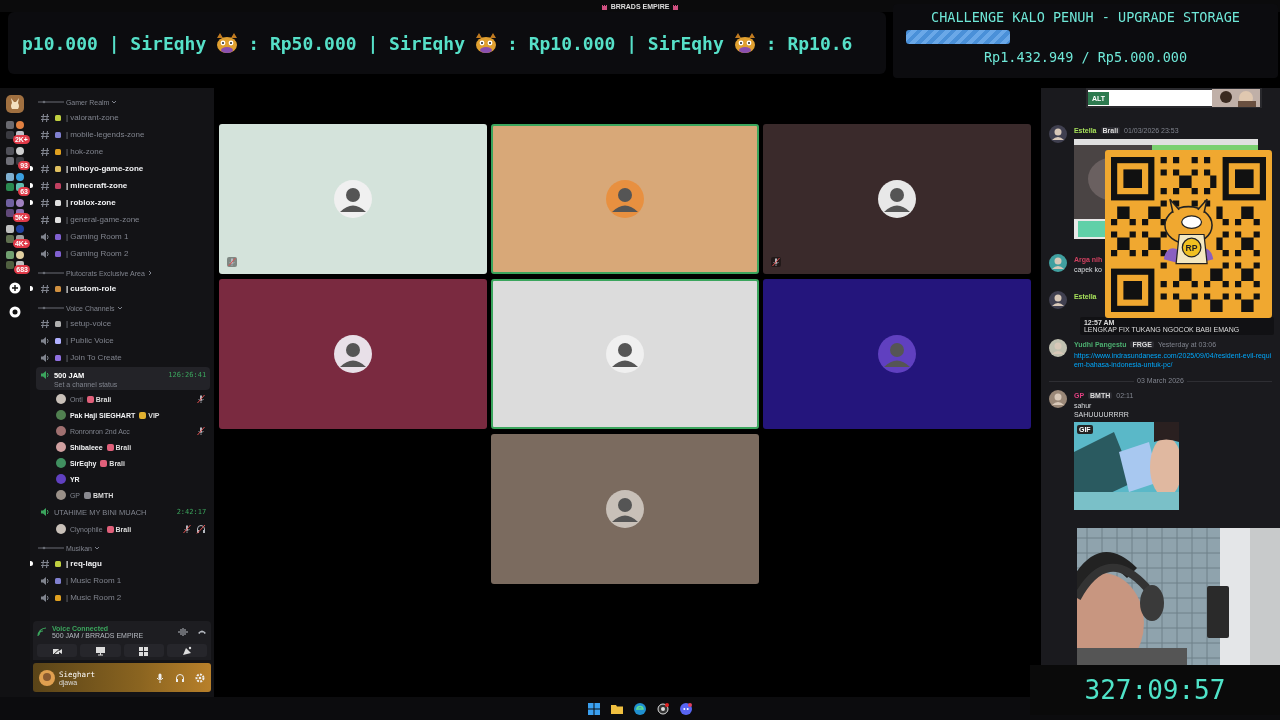 This screenshot has height=720, width=1280. I want to click on headphones-icon, so click(180, 677).